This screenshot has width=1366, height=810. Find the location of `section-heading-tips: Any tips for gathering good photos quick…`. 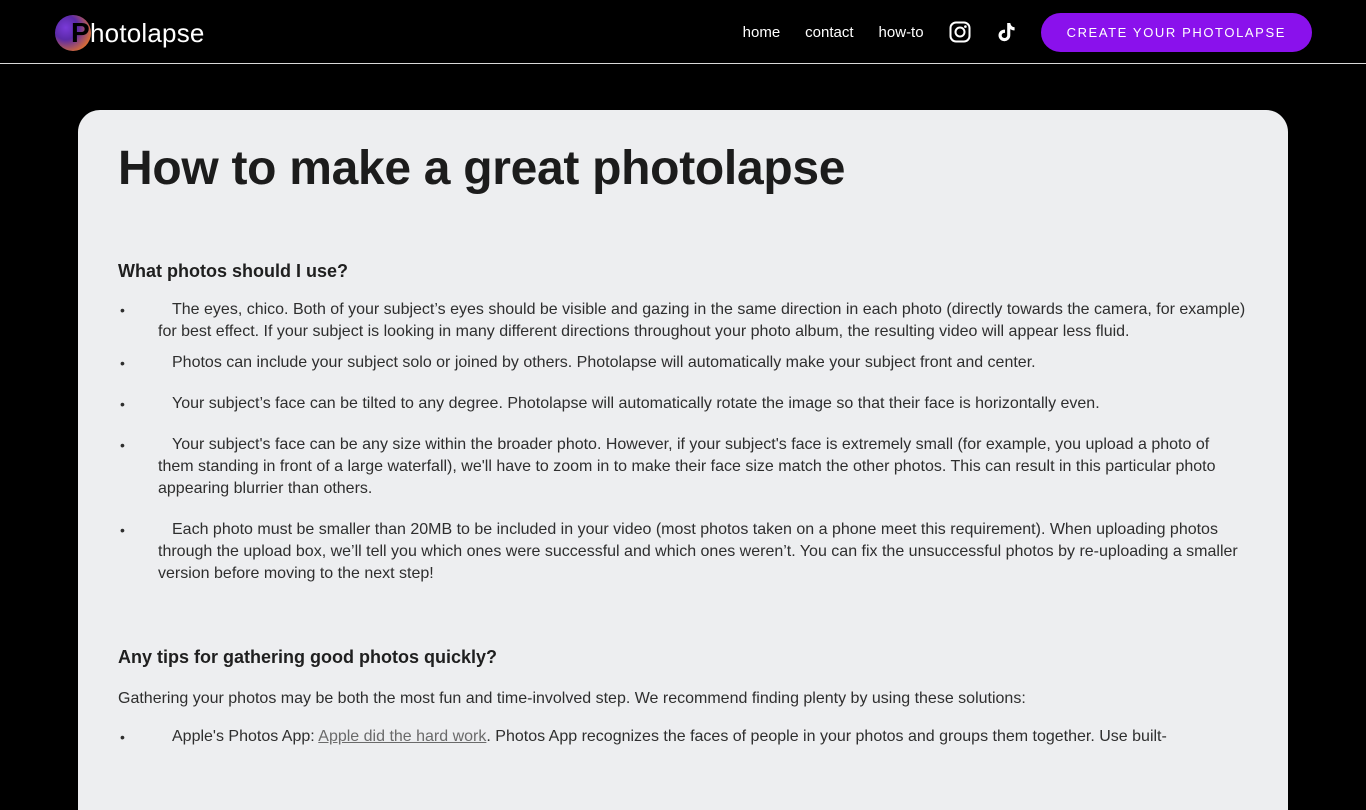

section-heading-tips: Any tips for gathering good photos quick… is located at coordinates (307, 657).